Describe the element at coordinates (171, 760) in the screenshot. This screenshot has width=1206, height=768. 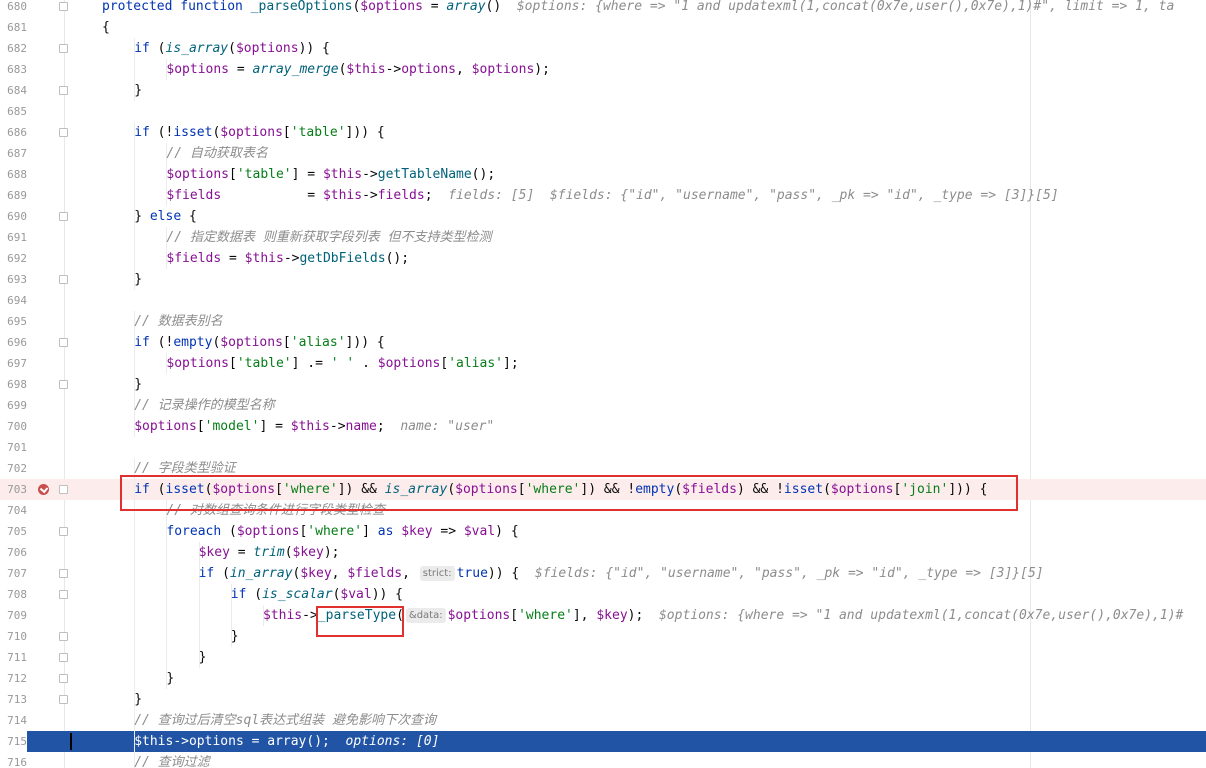
I see `code-text: // 查询过滤` at that location.